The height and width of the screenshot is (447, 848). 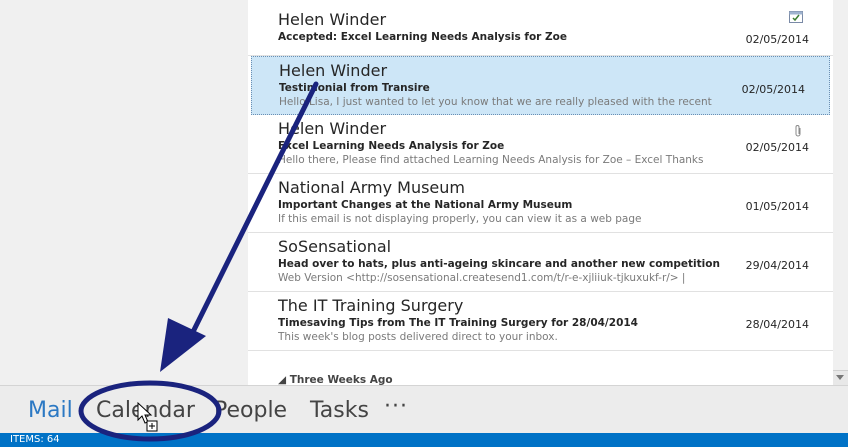 I want to click on message-sender: The IT Training Surgery, so click(x=371, y=305).